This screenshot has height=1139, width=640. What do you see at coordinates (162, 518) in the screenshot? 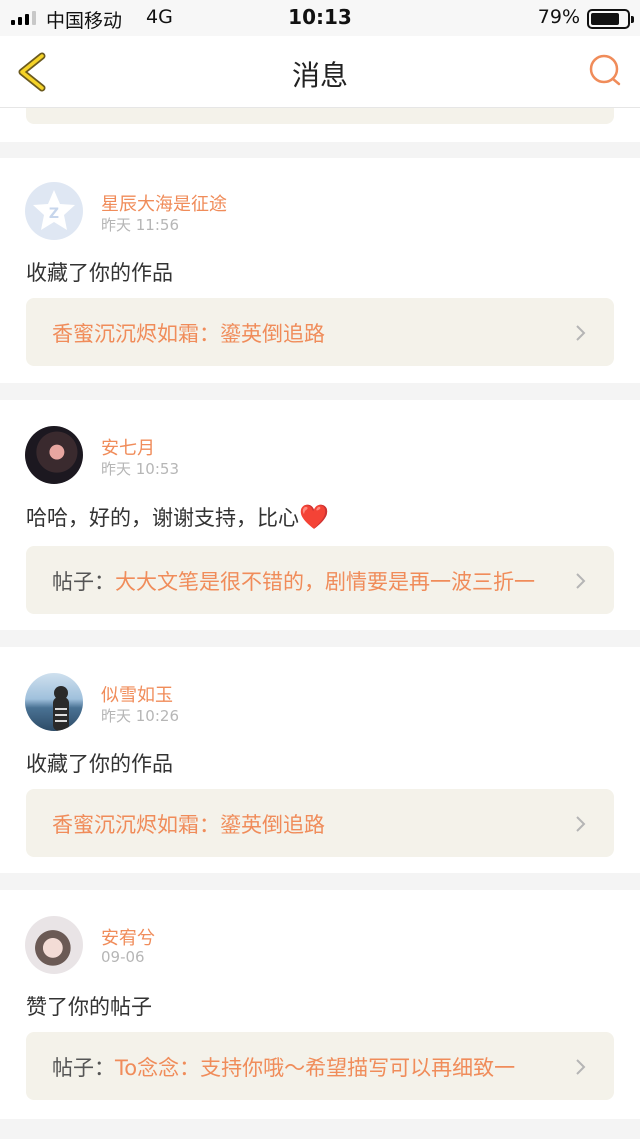
I see `message-text: 哈哈，好的，谢谢支持，比心` at bounding box center [162, 518].